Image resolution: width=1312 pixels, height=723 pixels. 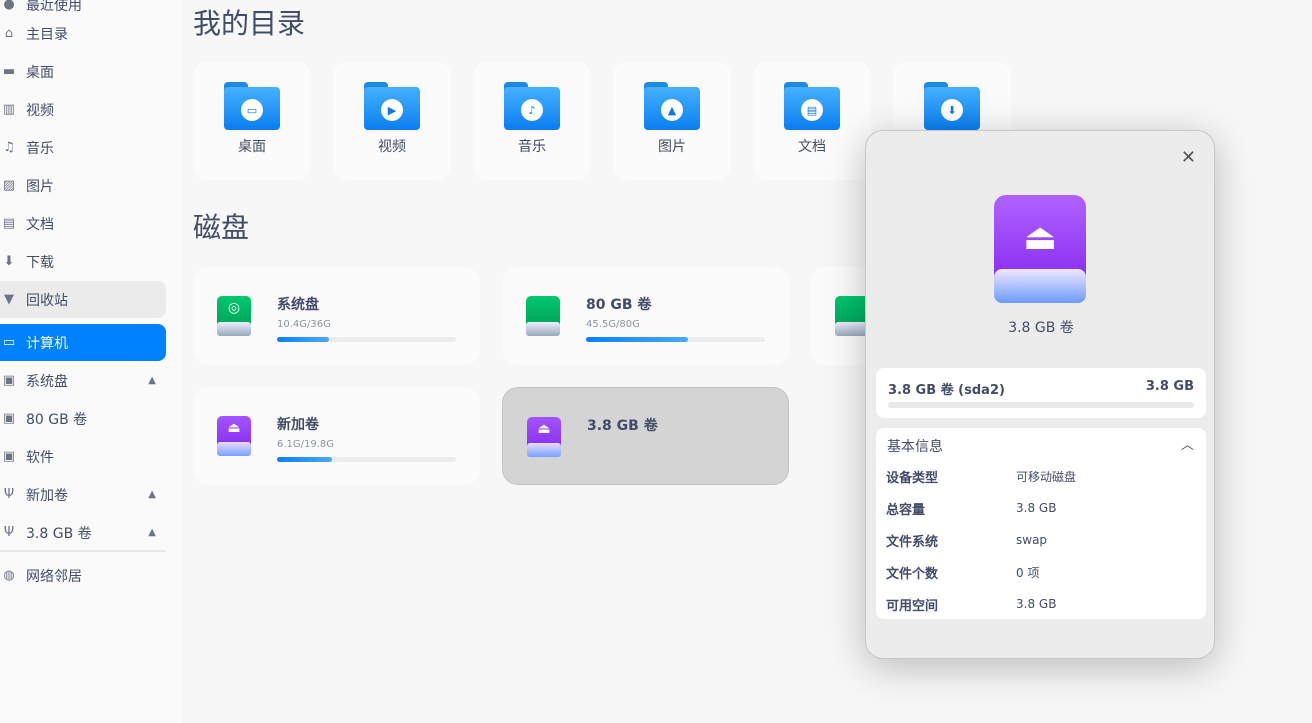 I want to click on disk-card-system: ◎ 系统盘 10.4G/36G, so click(x=336, y=316).